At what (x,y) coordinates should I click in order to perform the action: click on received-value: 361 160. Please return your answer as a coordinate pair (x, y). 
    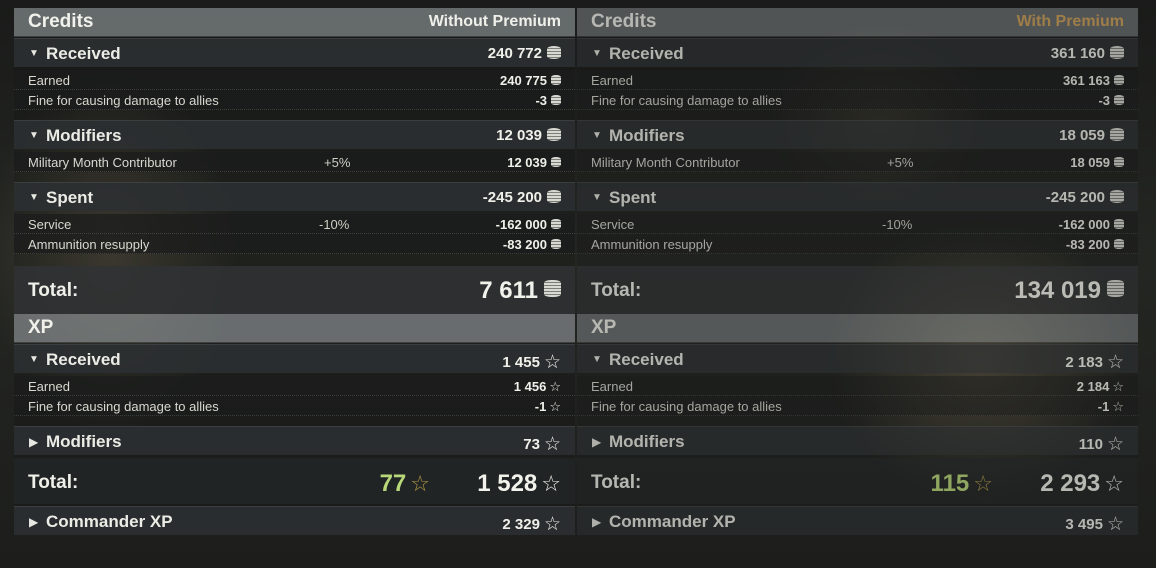
    Looking at the image, I should click on (1087, 53).